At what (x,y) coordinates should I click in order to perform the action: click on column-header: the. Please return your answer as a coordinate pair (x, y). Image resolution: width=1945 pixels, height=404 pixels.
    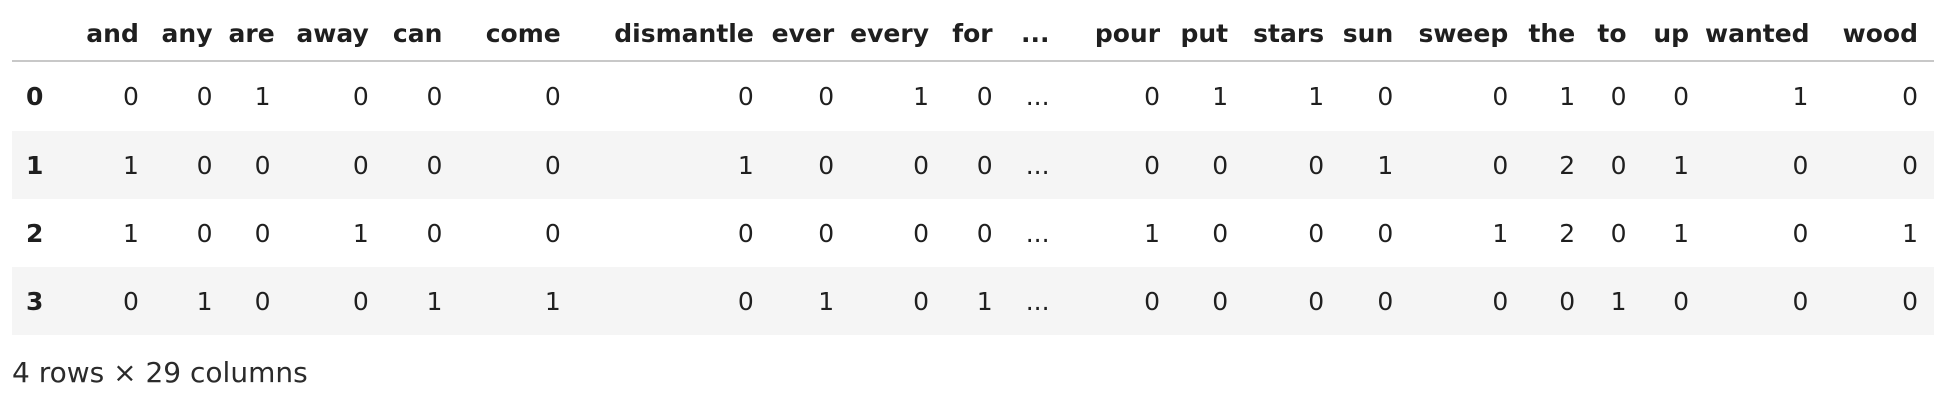
    Looking at the image, I should click on (1558, 31).